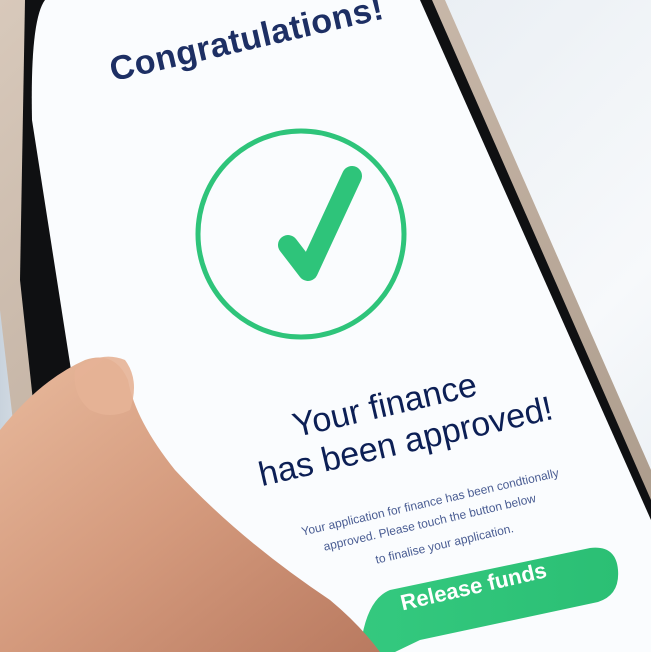 The width and height of the screenshot is (651, 652). I want to click on release-funds-button-label: Release funds, so click(473, 586).